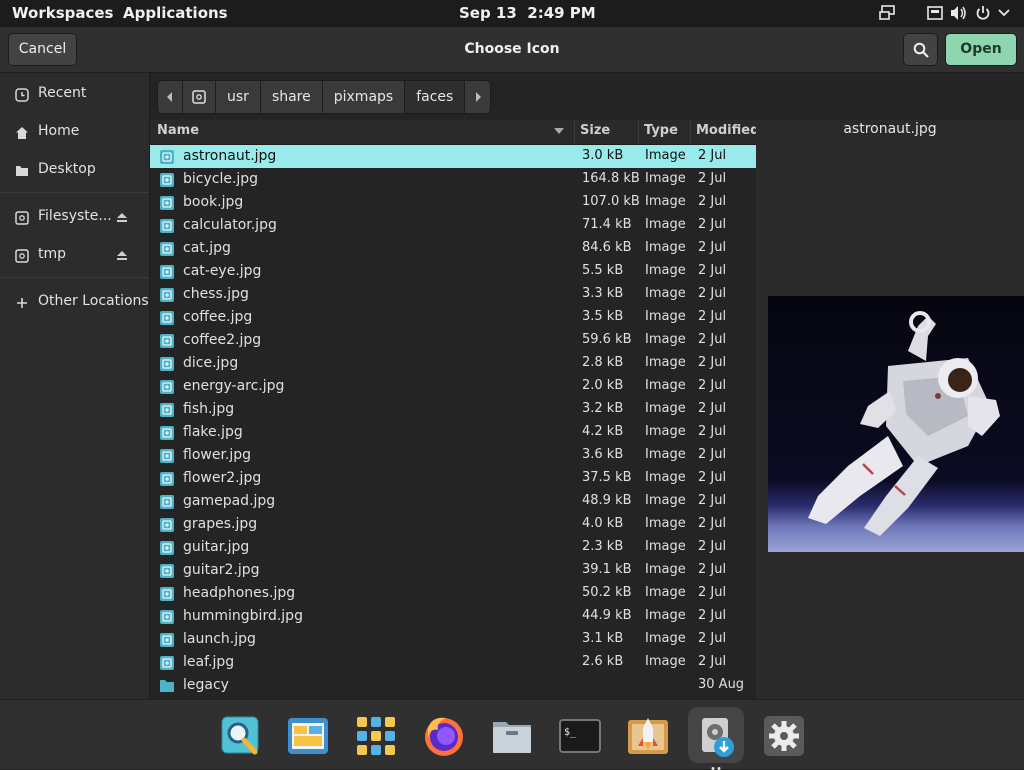 The height and width of the screenshot is (770, 1024). What do you see at coordinates (22, 133) in the screenshot?
I see `home-icon` at bounding box center [22, 133].